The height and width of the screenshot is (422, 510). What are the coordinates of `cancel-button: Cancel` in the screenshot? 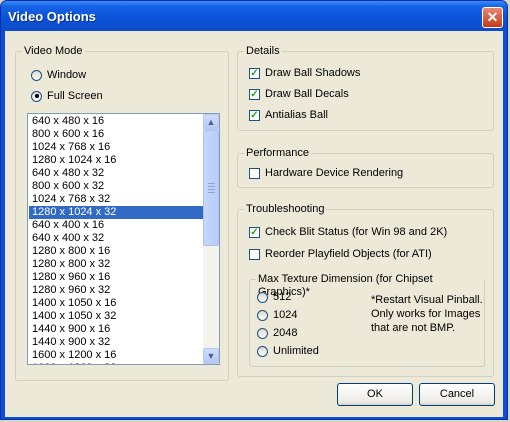 It's located at (457, 394).